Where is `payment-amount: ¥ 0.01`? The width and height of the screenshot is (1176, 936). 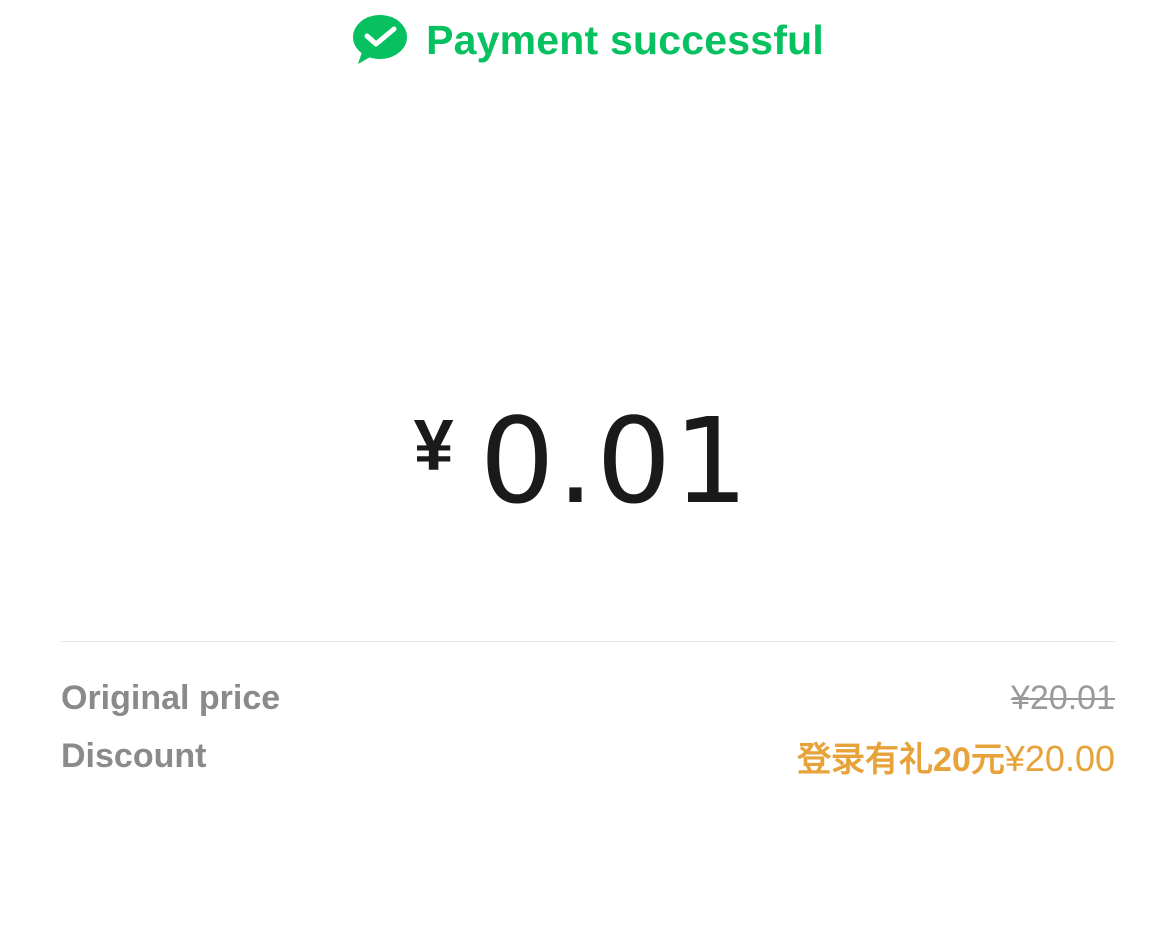
payment-amount: ¥ 0.01 is located at coordinates (588, 461).